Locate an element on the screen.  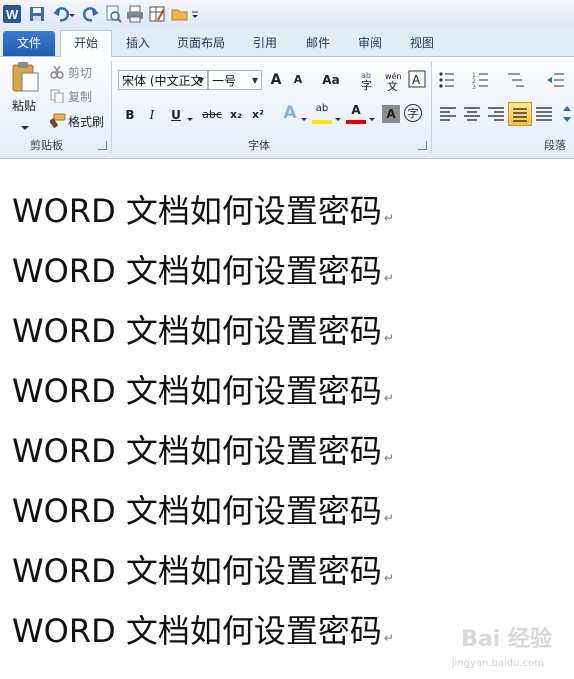
clipboard-launcher-icon is located at coordinates (102, 145).